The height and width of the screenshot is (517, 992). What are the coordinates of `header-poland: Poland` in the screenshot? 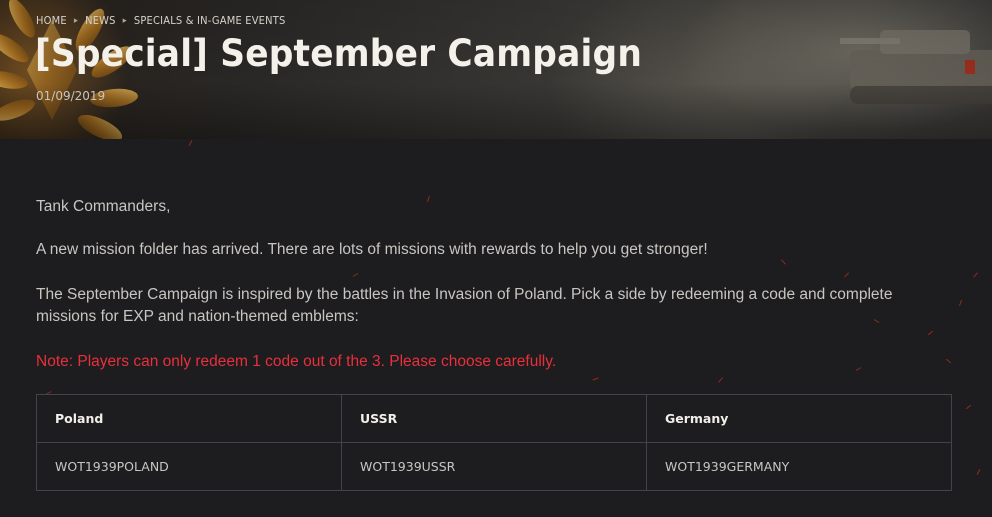 It's located at (189, 418).